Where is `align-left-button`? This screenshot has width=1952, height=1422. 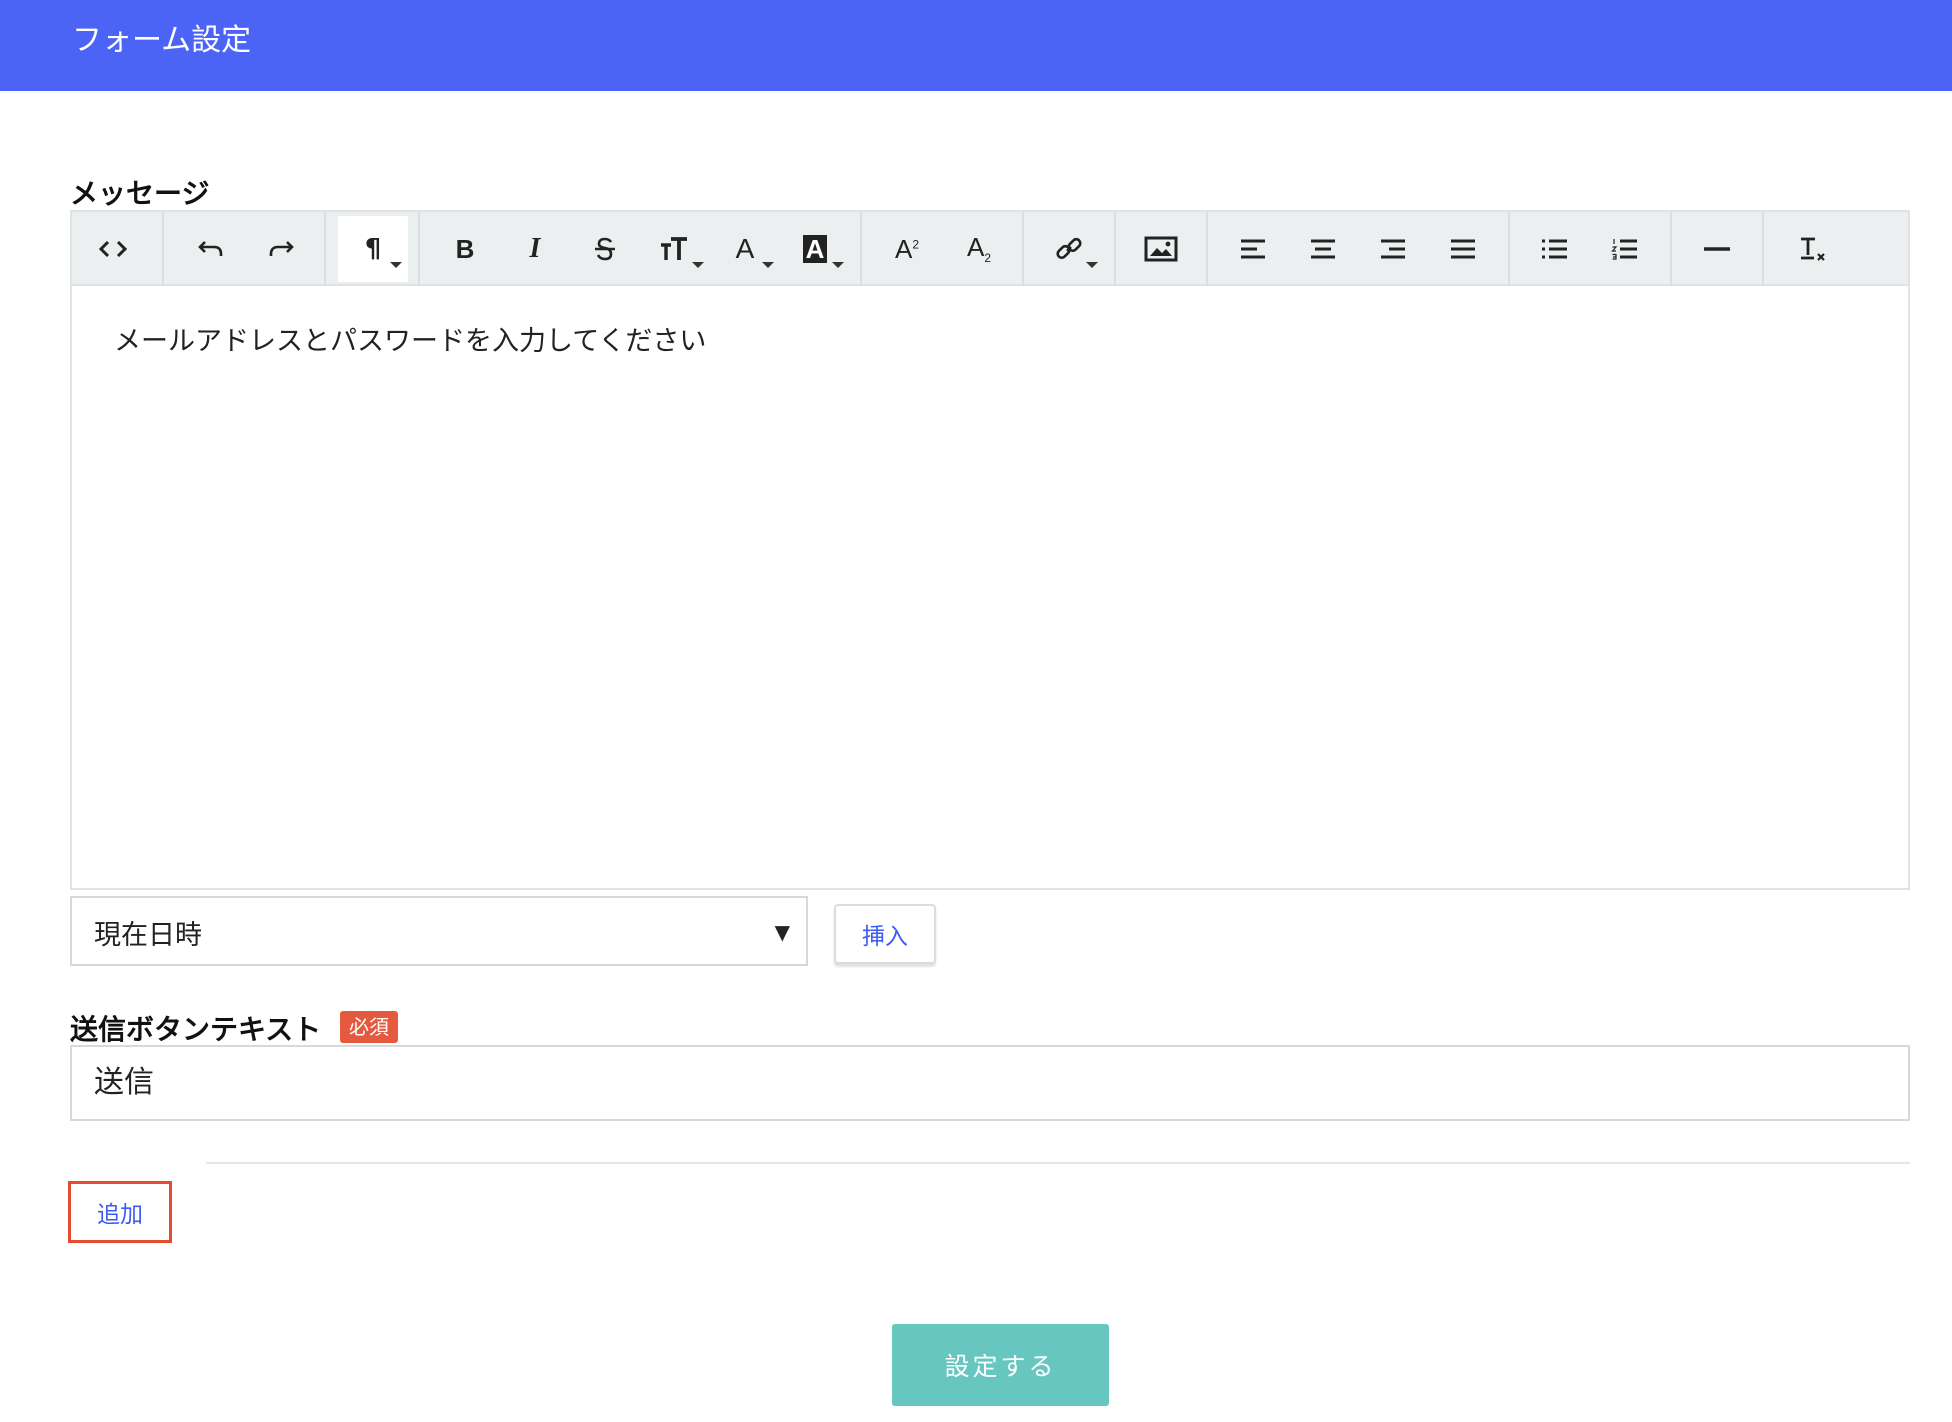
align-left-button is located at coordinates (1253, 249).